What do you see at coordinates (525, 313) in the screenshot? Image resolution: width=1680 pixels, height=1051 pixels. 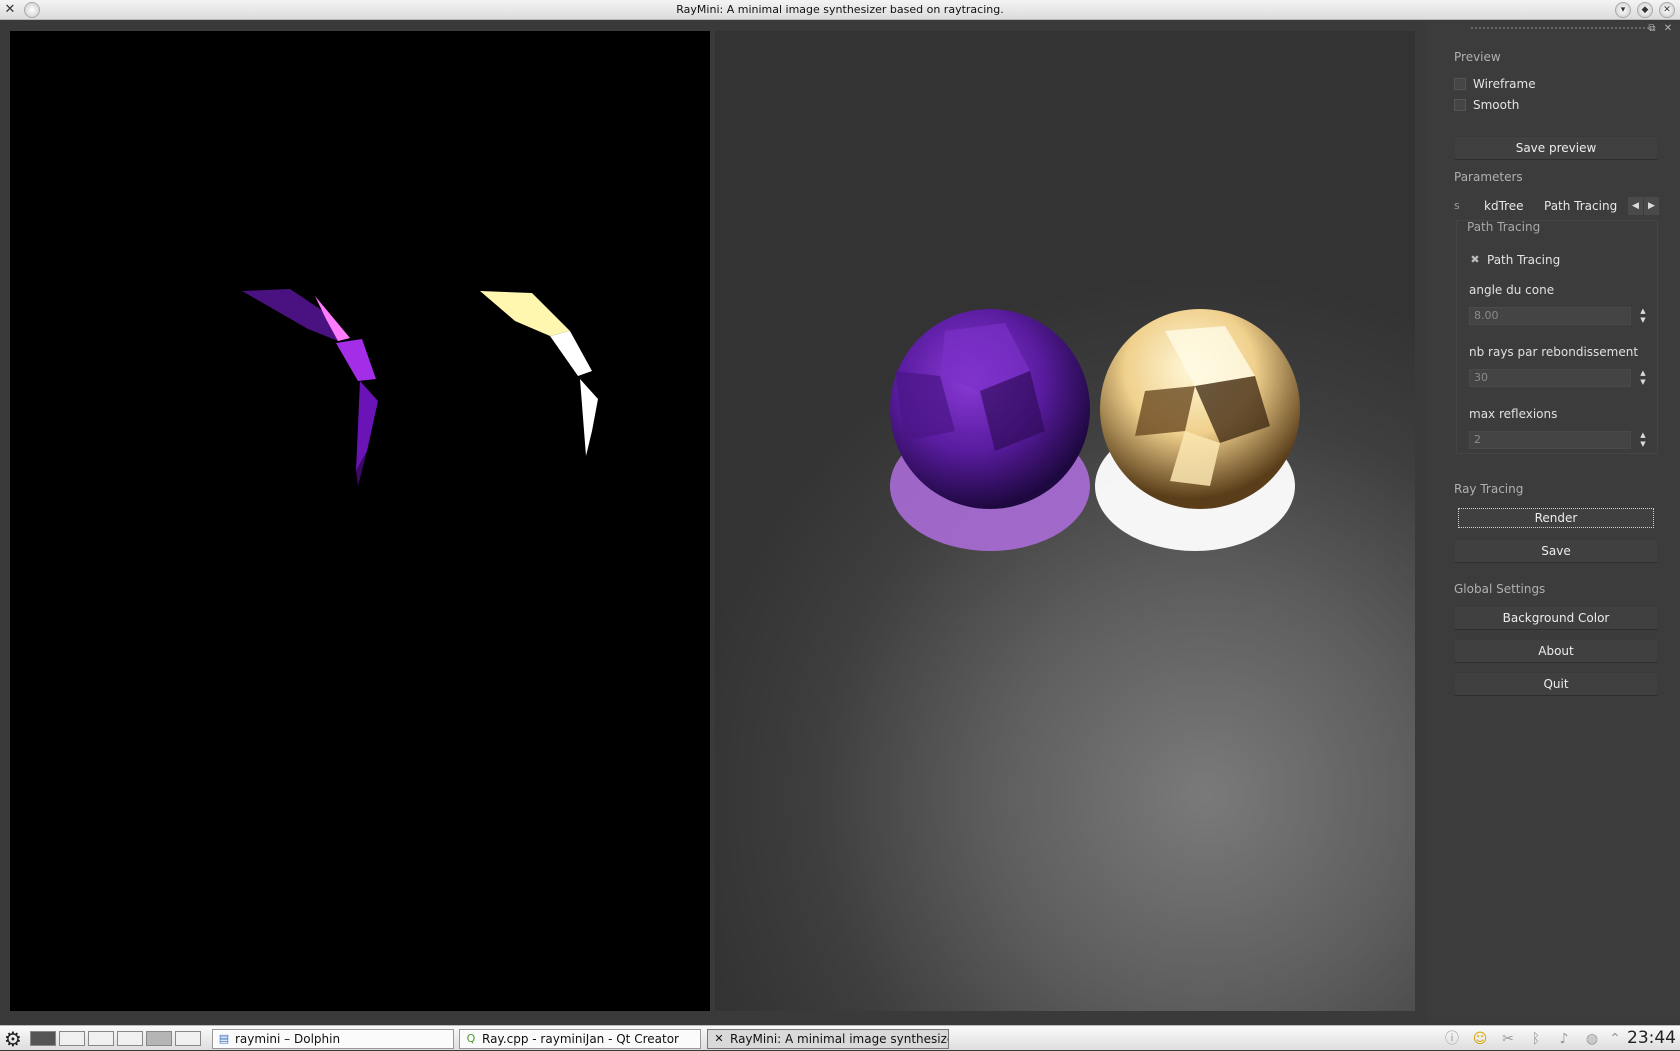 I see `render-crescent-cream-top` at bounding box center [525, 313].